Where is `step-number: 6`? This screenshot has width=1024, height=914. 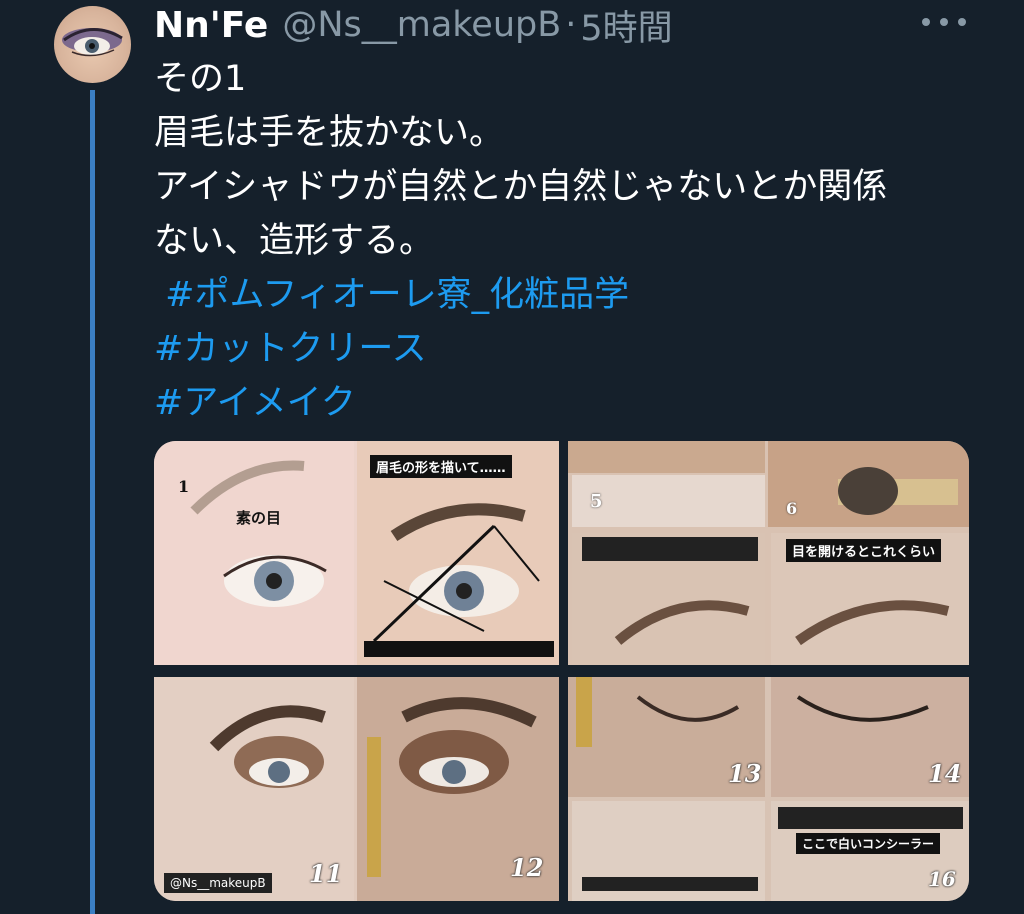 step-number: 6 is located at coordinates (792, 508).